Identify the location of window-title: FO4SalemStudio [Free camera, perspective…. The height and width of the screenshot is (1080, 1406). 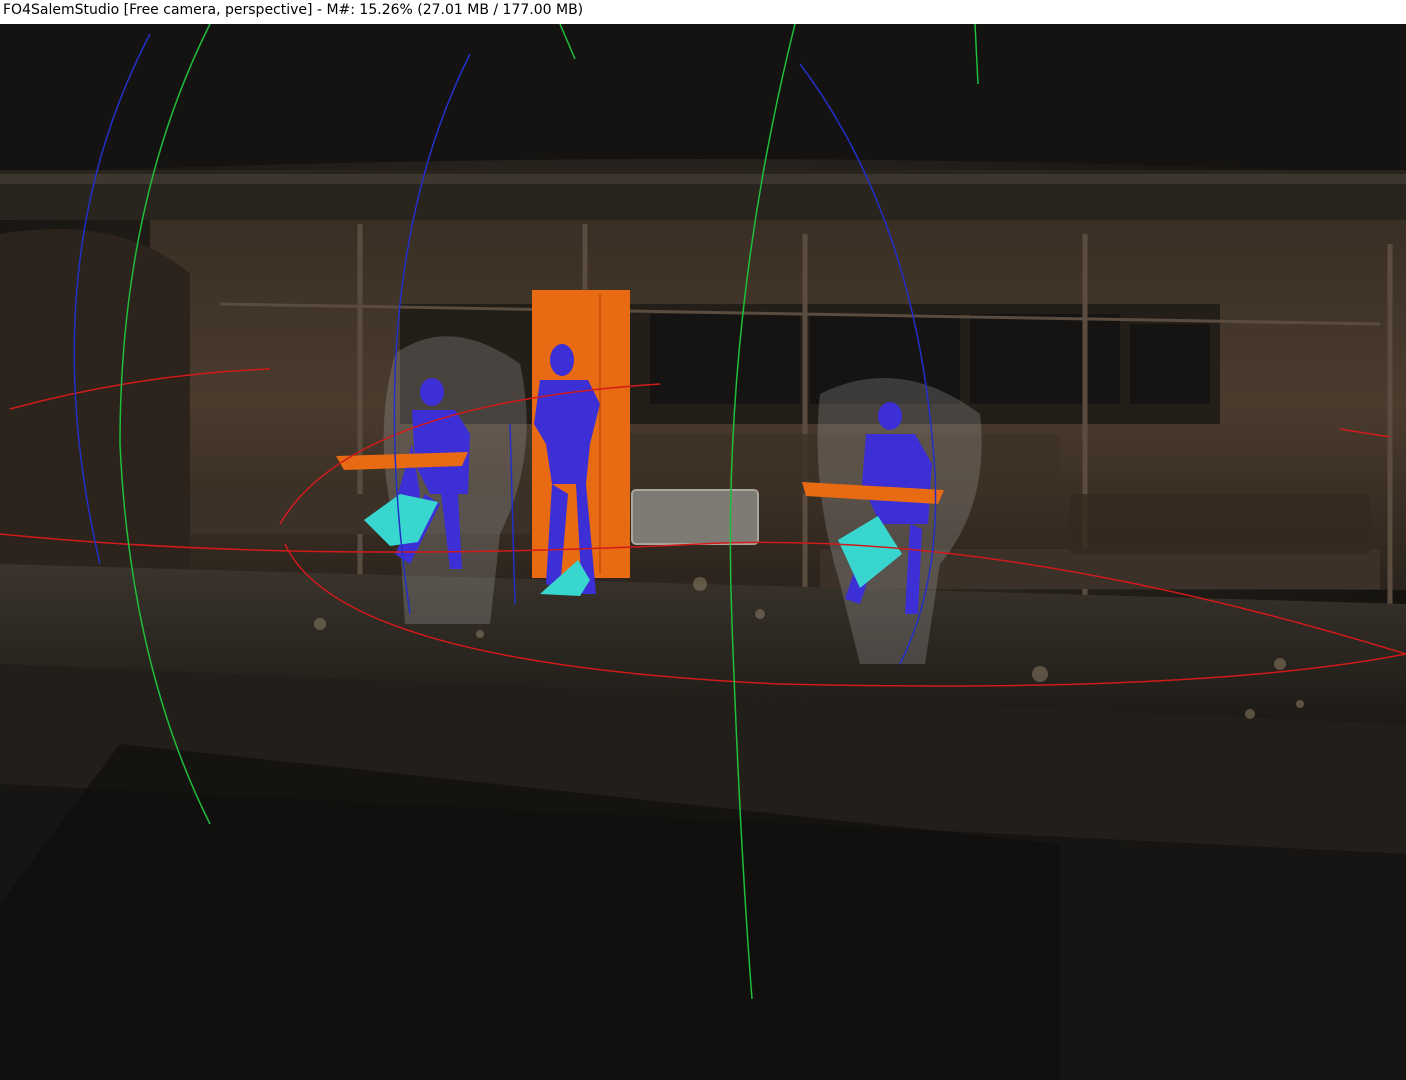
(293, 10).